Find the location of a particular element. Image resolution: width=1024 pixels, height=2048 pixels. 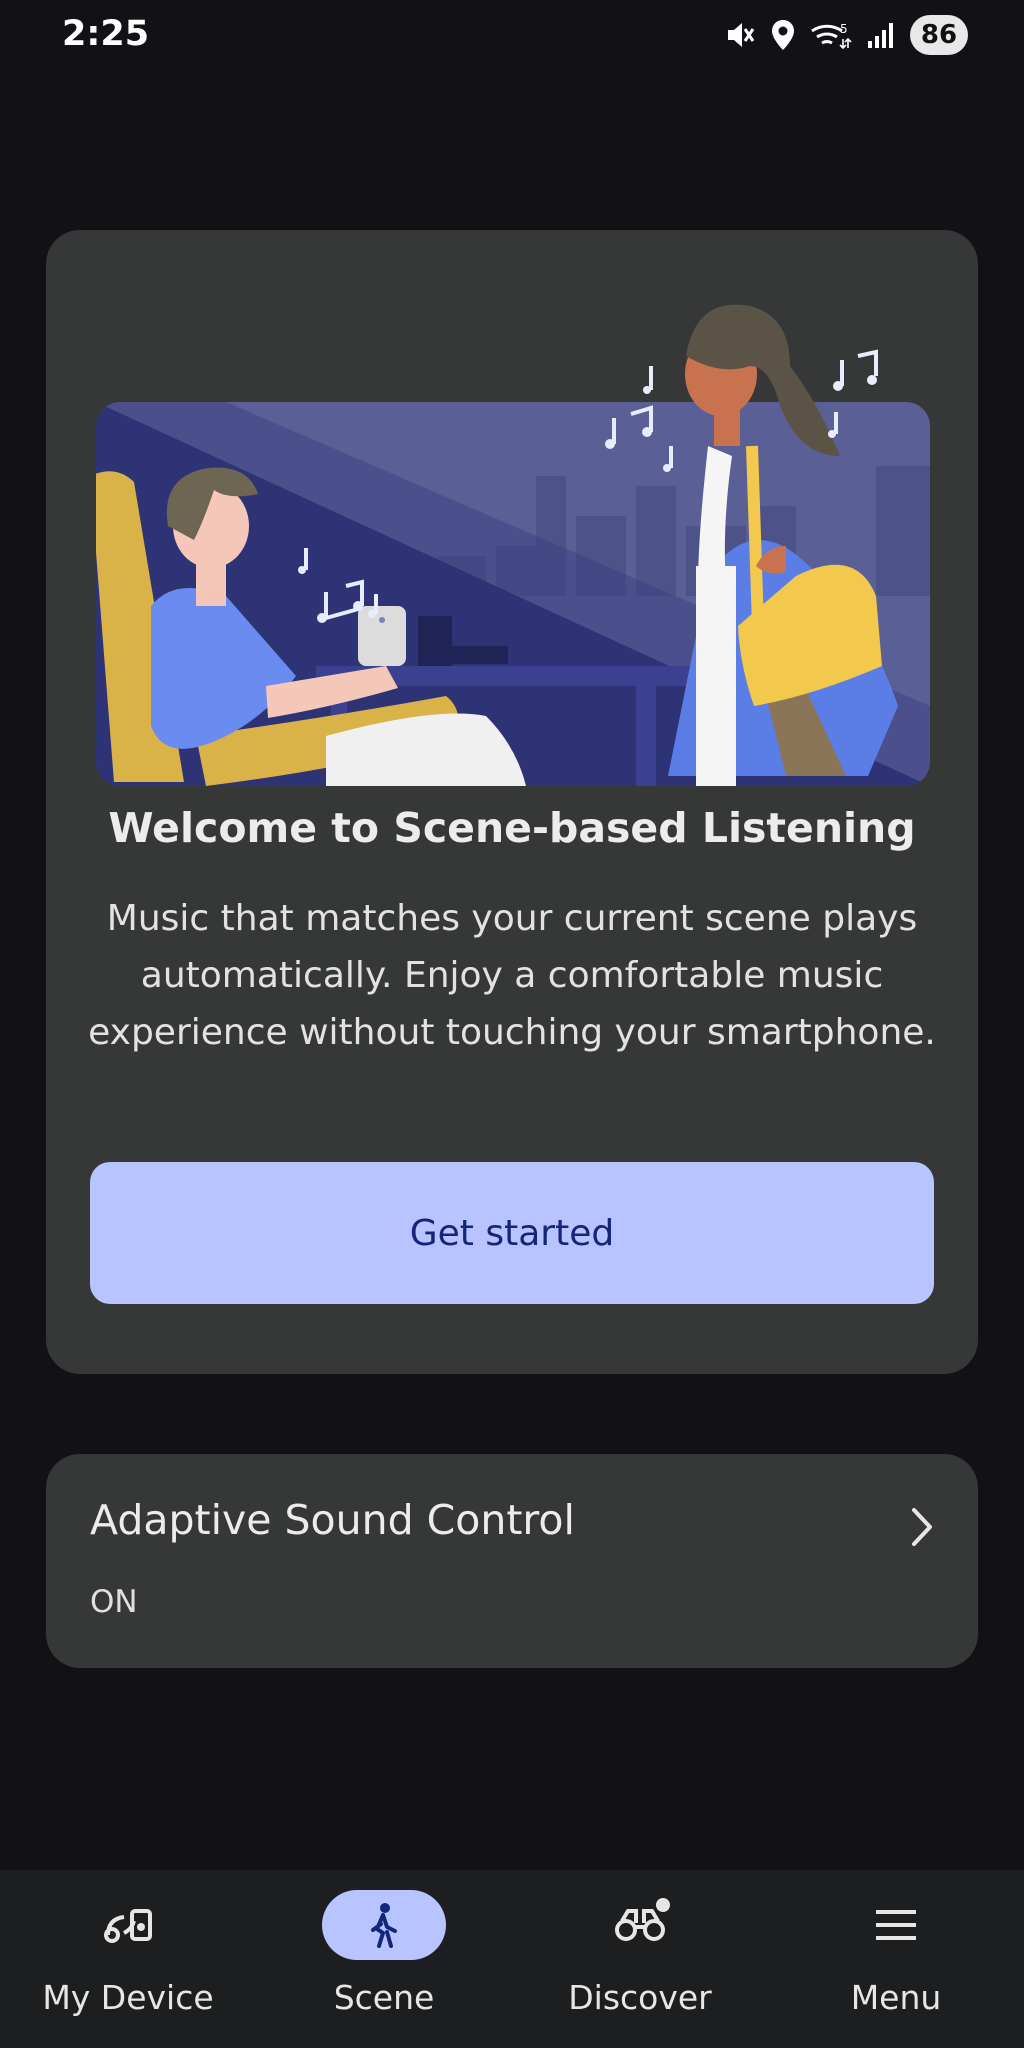

menu-icon is located at coordinates (896, 1925).